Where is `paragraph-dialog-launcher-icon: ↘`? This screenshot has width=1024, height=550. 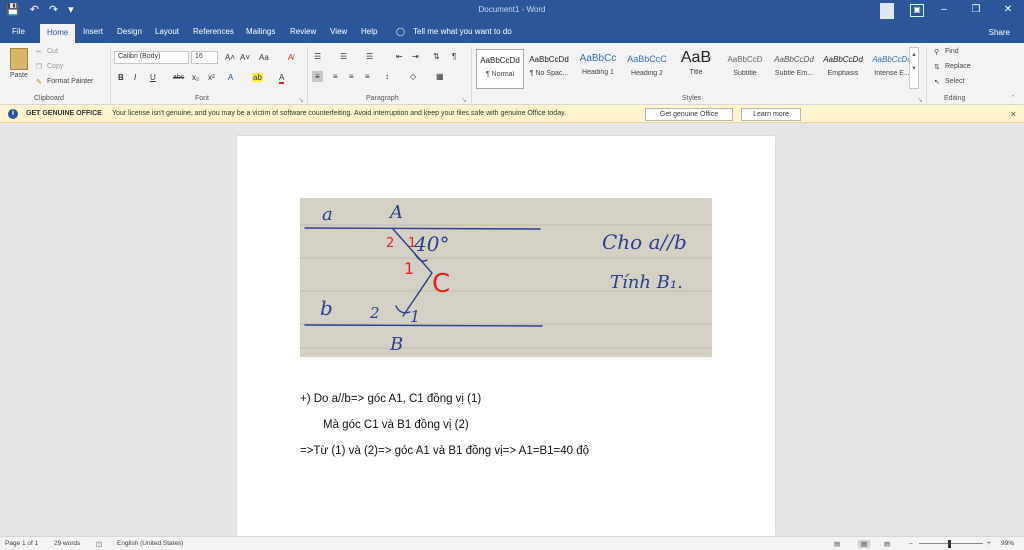 paragraph-dialog-launcher-icon: ↘ is located at coordinates (464, 100).